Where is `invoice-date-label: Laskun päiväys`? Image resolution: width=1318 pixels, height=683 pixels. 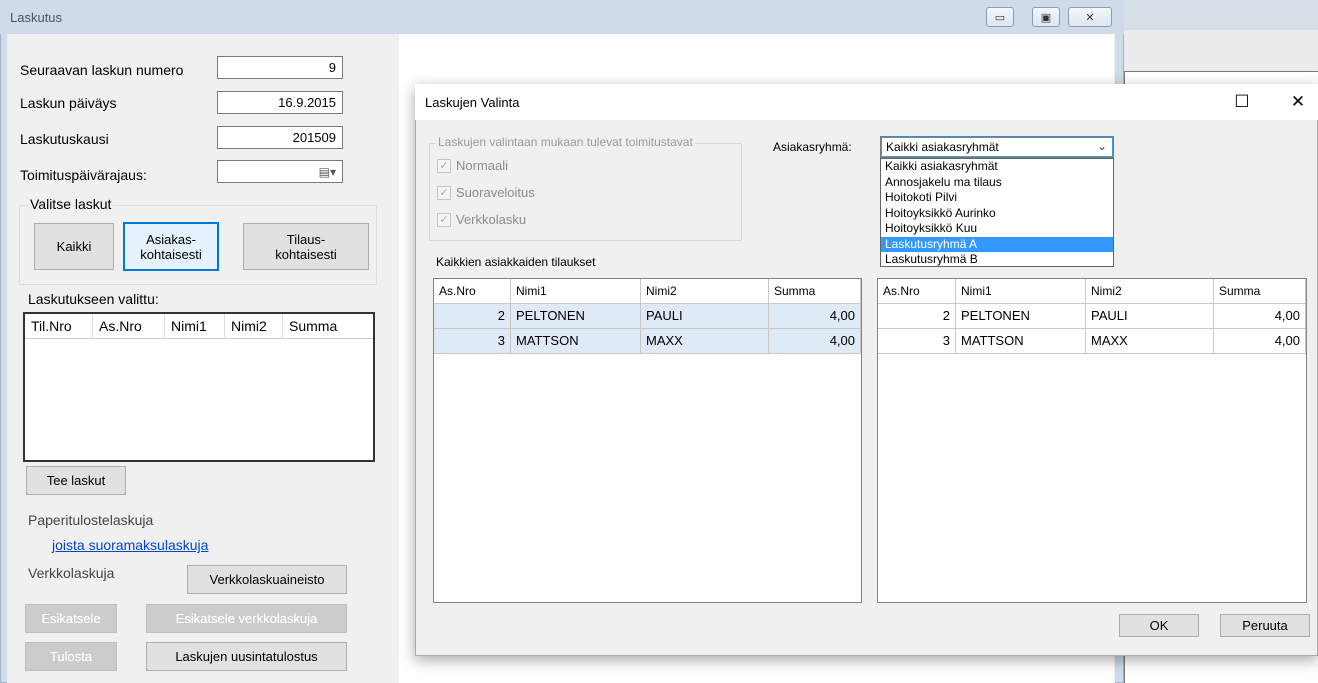 invoice-date-label: Laskun päiväys is located at coordinates (68, 103).